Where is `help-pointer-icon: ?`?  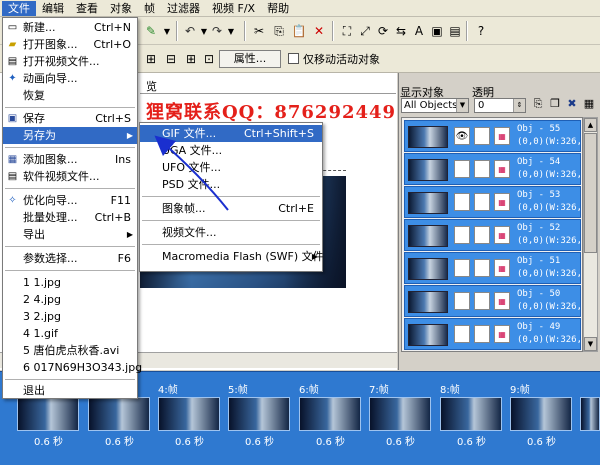 help-pointer-icon: ? is located at coordinates (481, 31).